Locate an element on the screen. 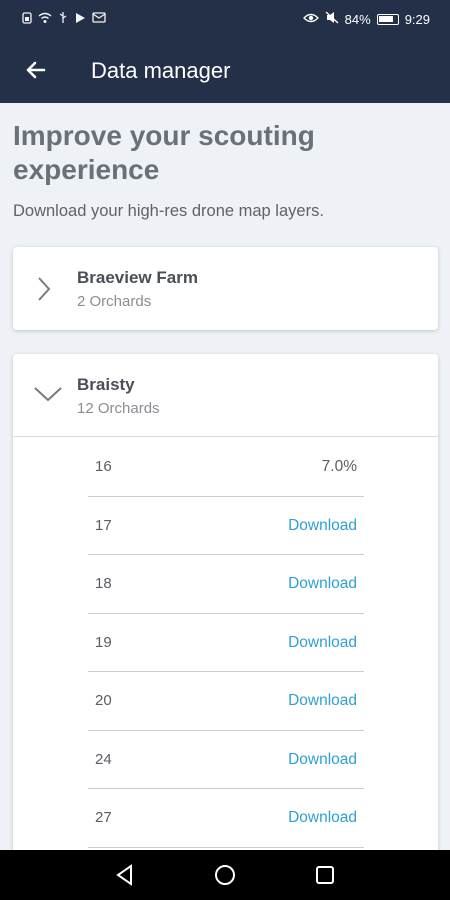  sim-icon is located at coordinates (27, 19).